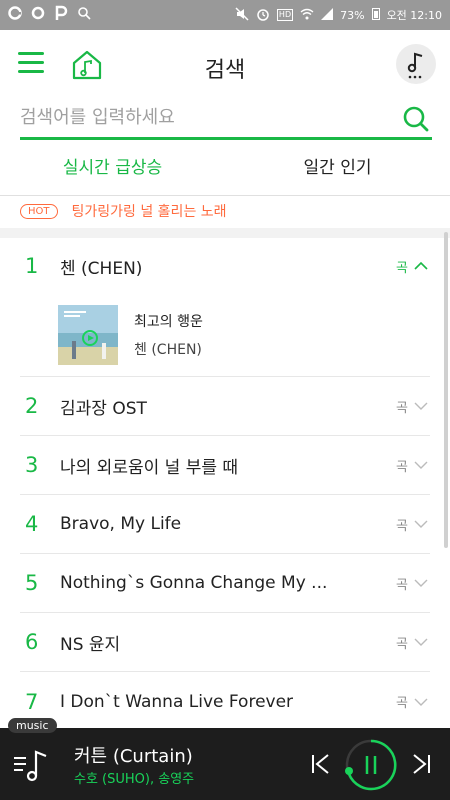  Describe the element at coordinates (32, 583) in the screenshot. I see `rank-number: 5` at that location.